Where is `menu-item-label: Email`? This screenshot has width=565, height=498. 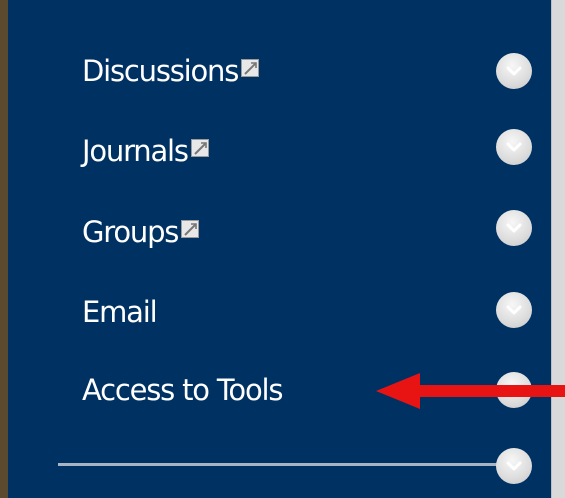 menu-item-label: Email is located at coordinates (120, 312).